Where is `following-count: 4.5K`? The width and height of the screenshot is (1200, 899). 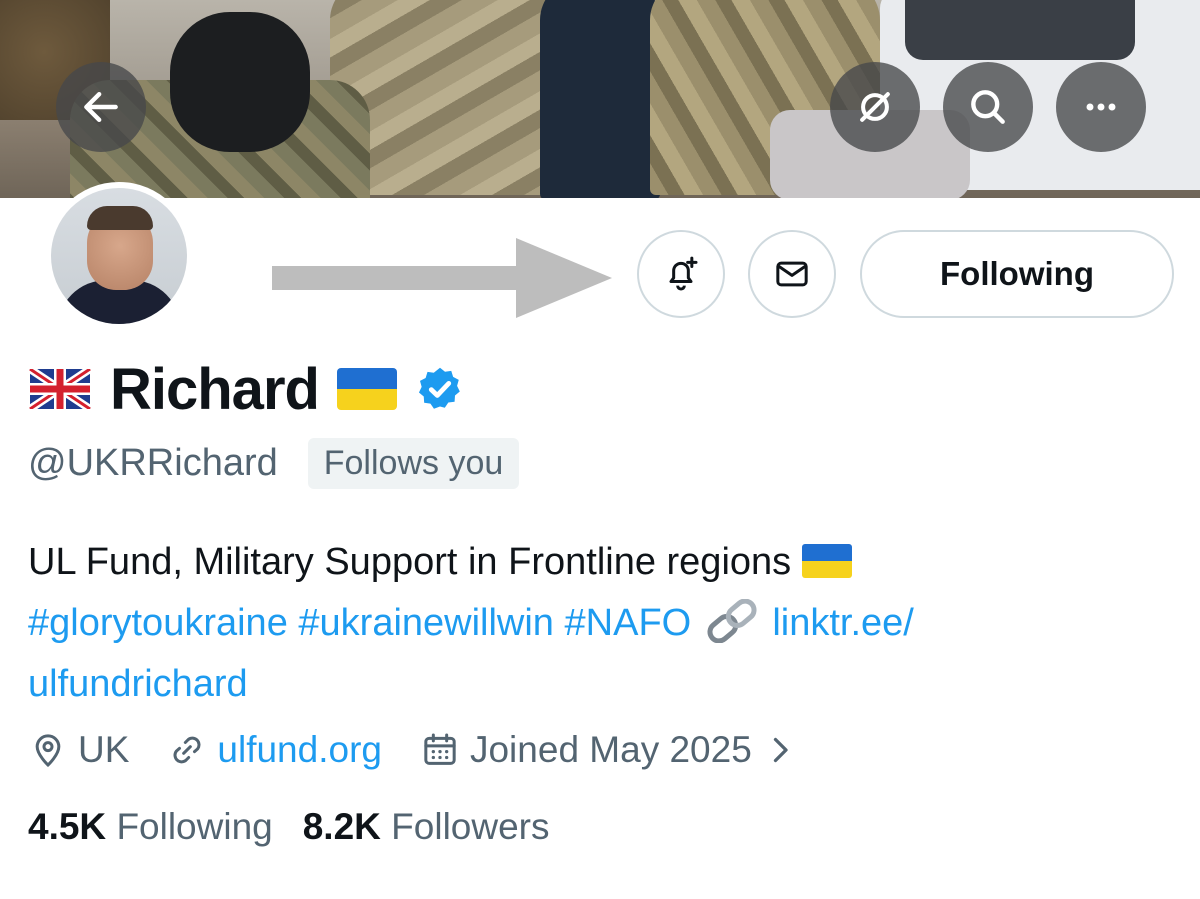
following-count: 4.5K is located at coordinates (67, 826).